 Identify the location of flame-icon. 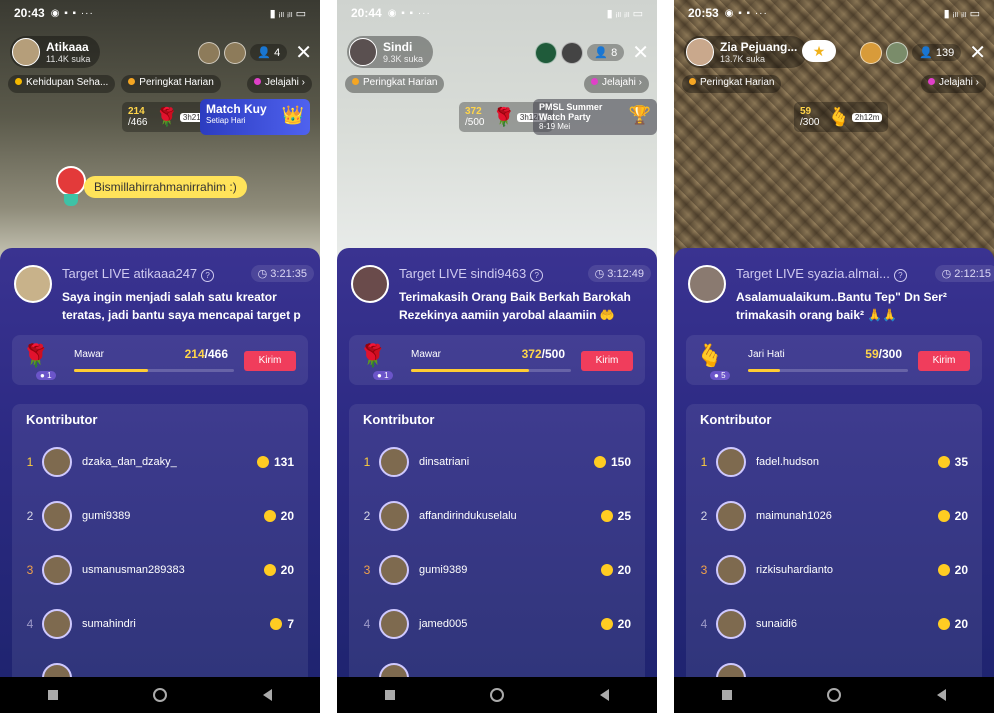
(132, 81).